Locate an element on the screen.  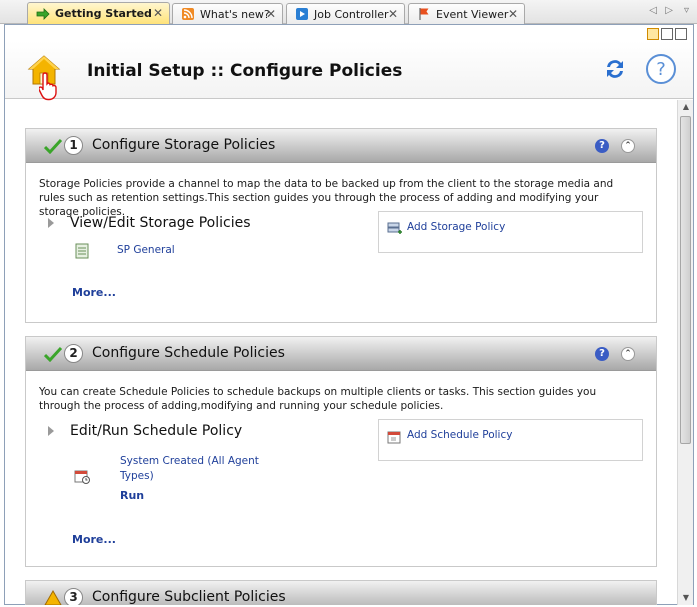
tab-event-viewer: Event Viewer ✕ is located at coordinates (466, 13).